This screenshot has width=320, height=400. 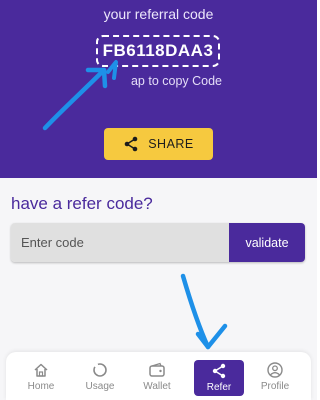 I want to click on share-button: SHARE, so click(x=158, y=144).